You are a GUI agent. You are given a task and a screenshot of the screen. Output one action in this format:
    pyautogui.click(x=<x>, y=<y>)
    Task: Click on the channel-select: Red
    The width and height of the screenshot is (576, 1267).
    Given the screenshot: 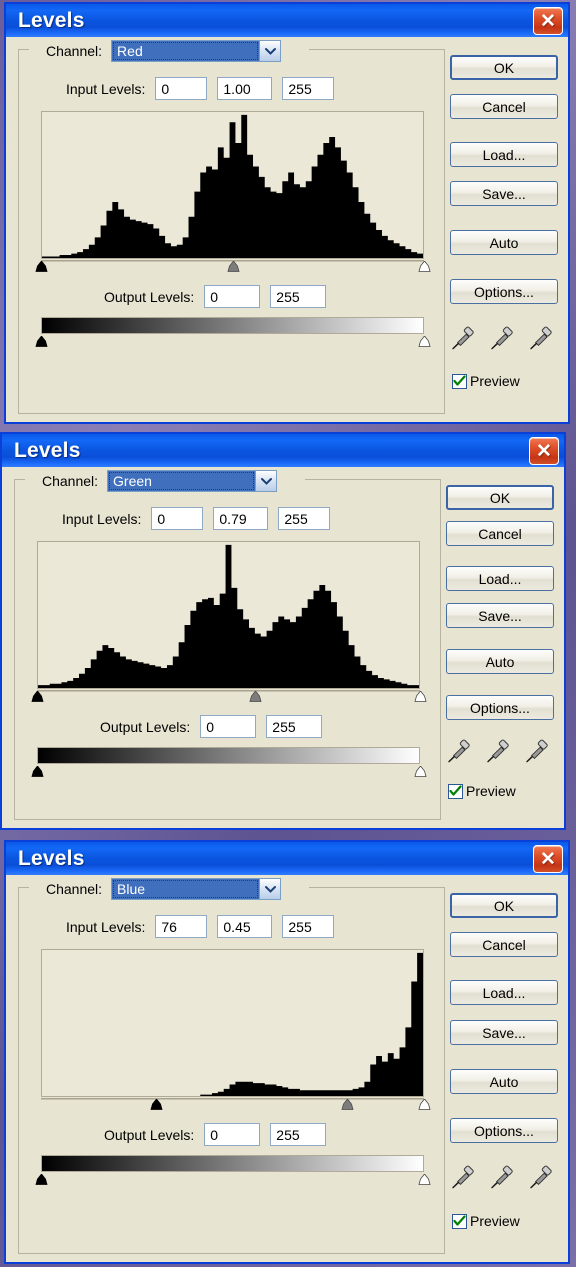 What is the action you would take?
    pyautogui.click(x=196, y=51)
    